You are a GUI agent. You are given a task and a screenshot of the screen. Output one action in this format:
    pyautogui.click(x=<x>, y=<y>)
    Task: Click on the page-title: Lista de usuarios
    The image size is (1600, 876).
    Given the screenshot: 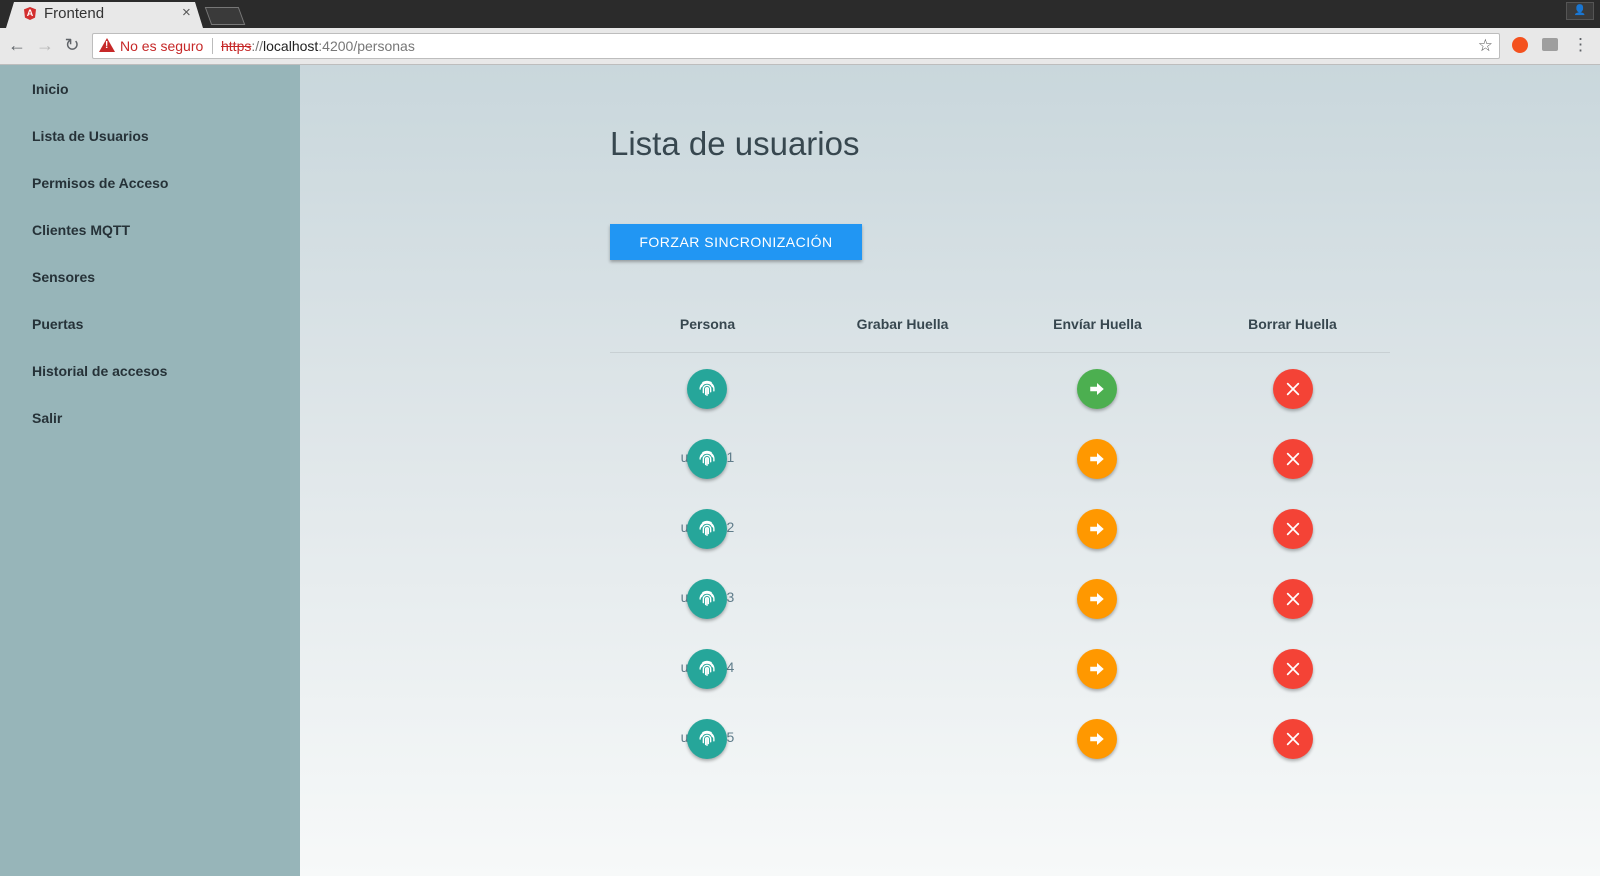 What is the action you would take?
    pyautogui.click(x=735, y=143)
    